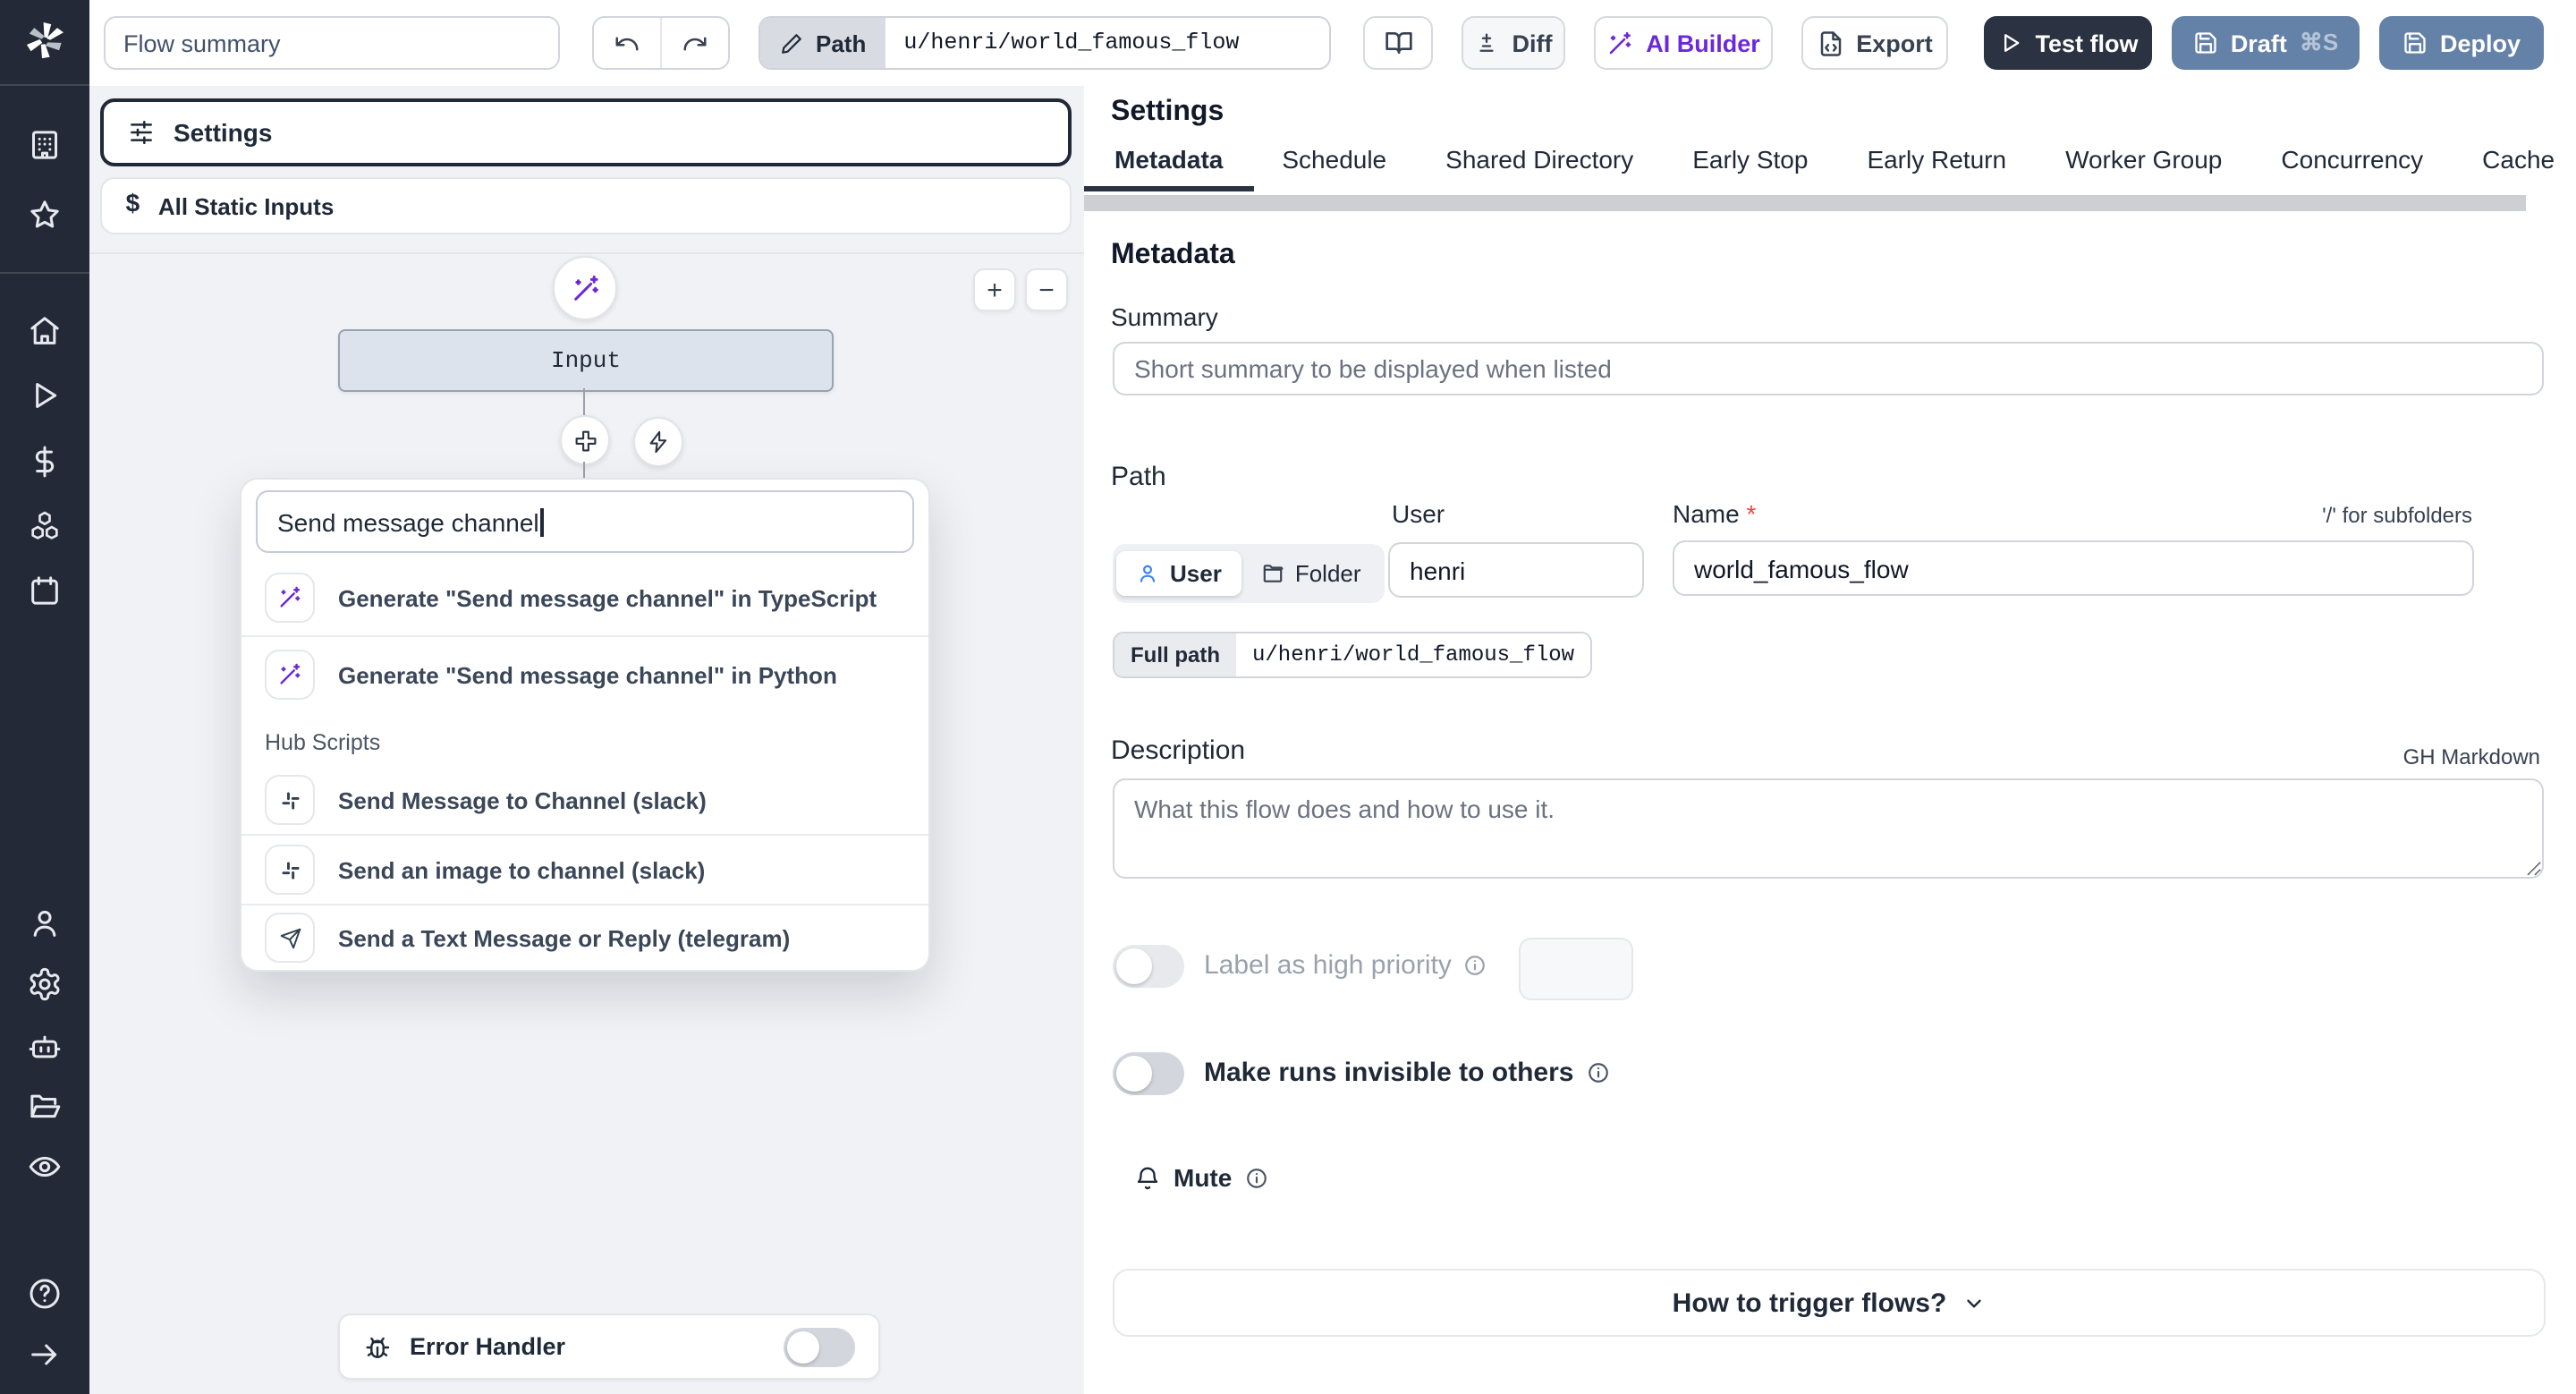  I want to click on invisible-runs-label: Make runs invisible to others, so click(1406, 1073).